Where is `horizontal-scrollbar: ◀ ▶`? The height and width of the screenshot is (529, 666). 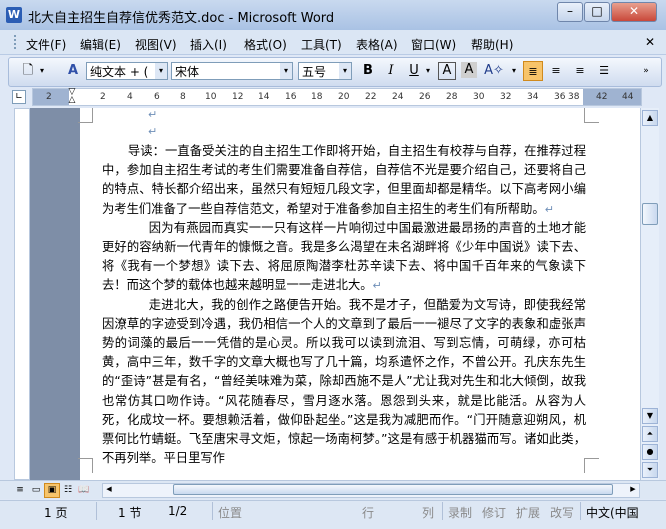
horizontal-scrollbar: ◀ ▶ is located at coordinates (371, 490).